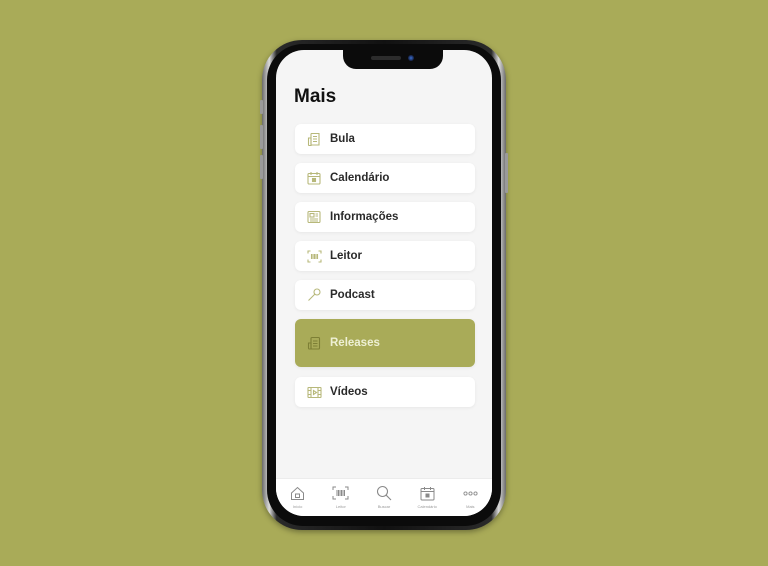 The width and height of the screenshot is (768, 566). What do you see at coordinates (315, 96) in the screenshot?
I see `page-title: Mais` at bounding box center [315, 96].